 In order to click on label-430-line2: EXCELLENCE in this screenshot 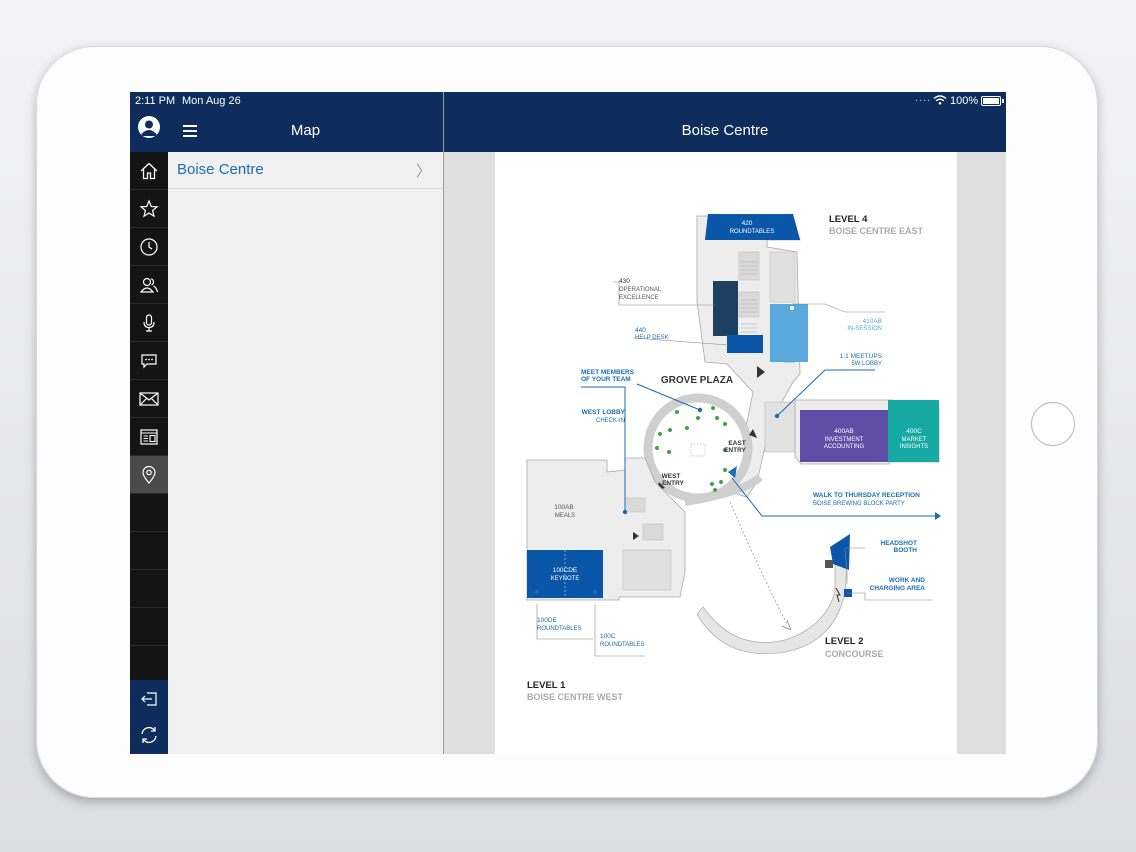, I will do `click(639, 298)`.